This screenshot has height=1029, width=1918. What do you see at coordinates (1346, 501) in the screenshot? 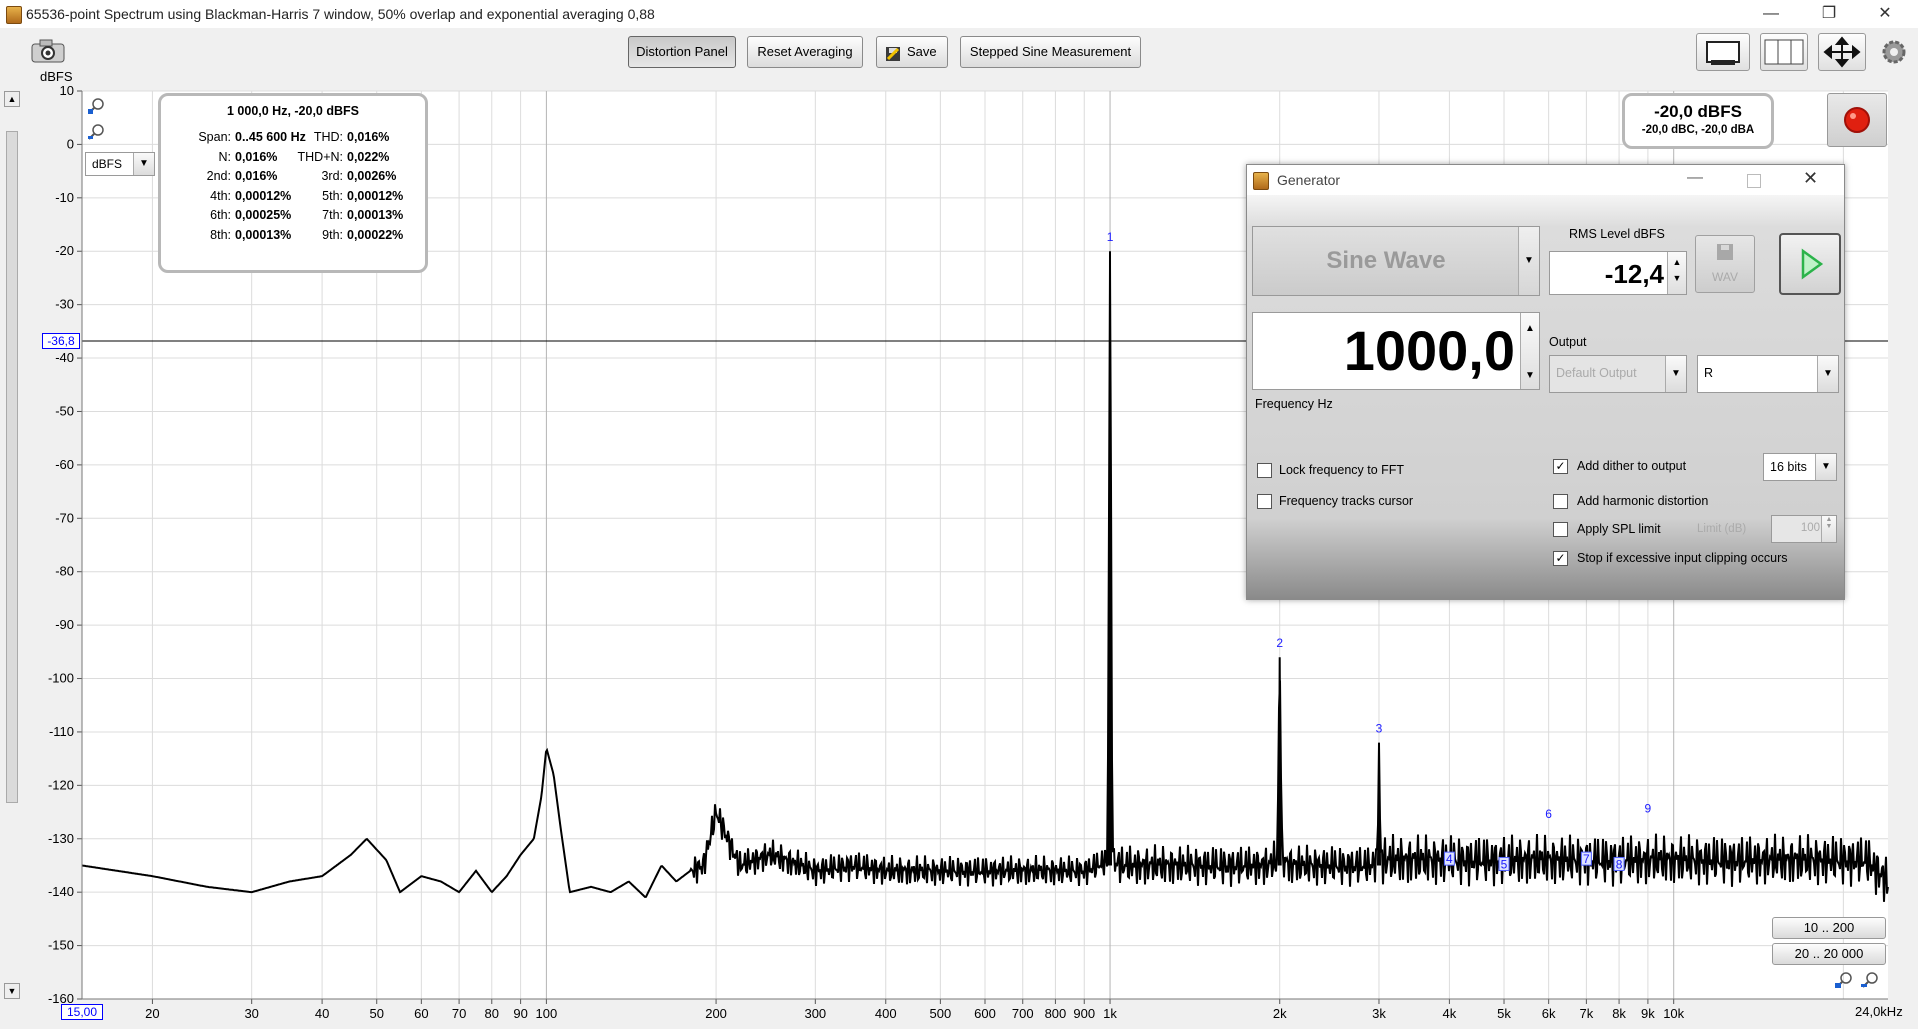
I see `frequency-tracks-label: Frequency tracks cursor` at bounding box center [1346, 501].